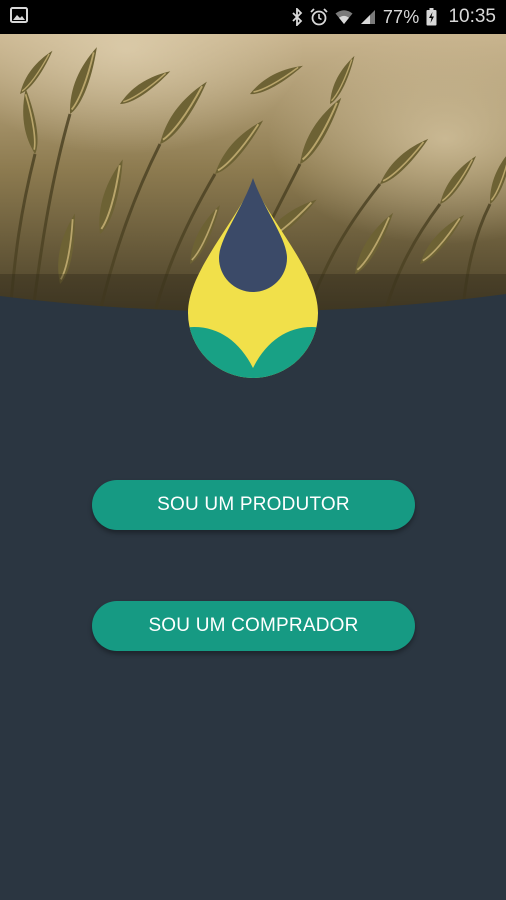  Describe the element at coordinates (253, 278) in the screenshot. I see `drop-logo` at that location.